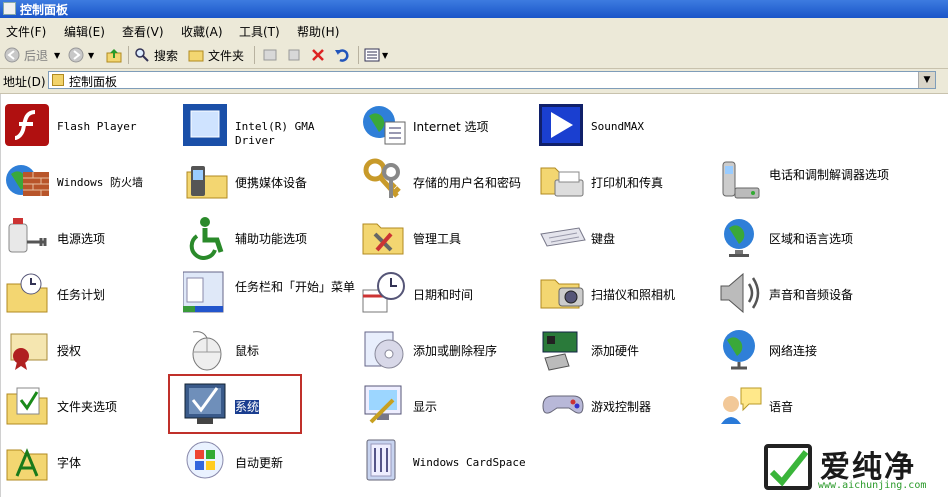 The width and height of the screenshot is (948, 497). Describe the element at coordinates (259, 31) in the screenshot. I see `menu-tools: 工具(T)` at that location.